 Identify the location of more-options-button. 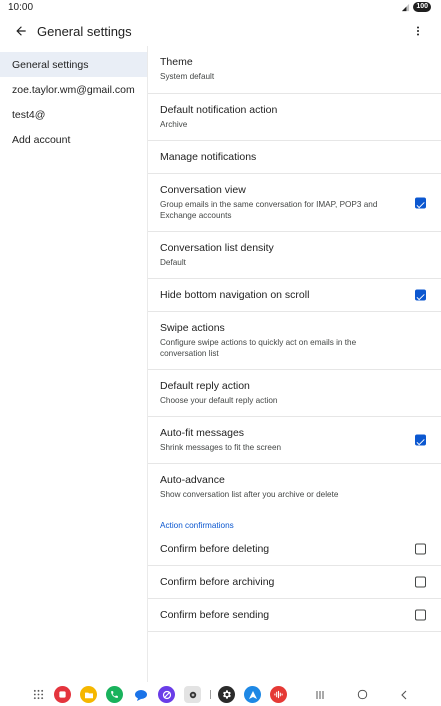
(418, 31).